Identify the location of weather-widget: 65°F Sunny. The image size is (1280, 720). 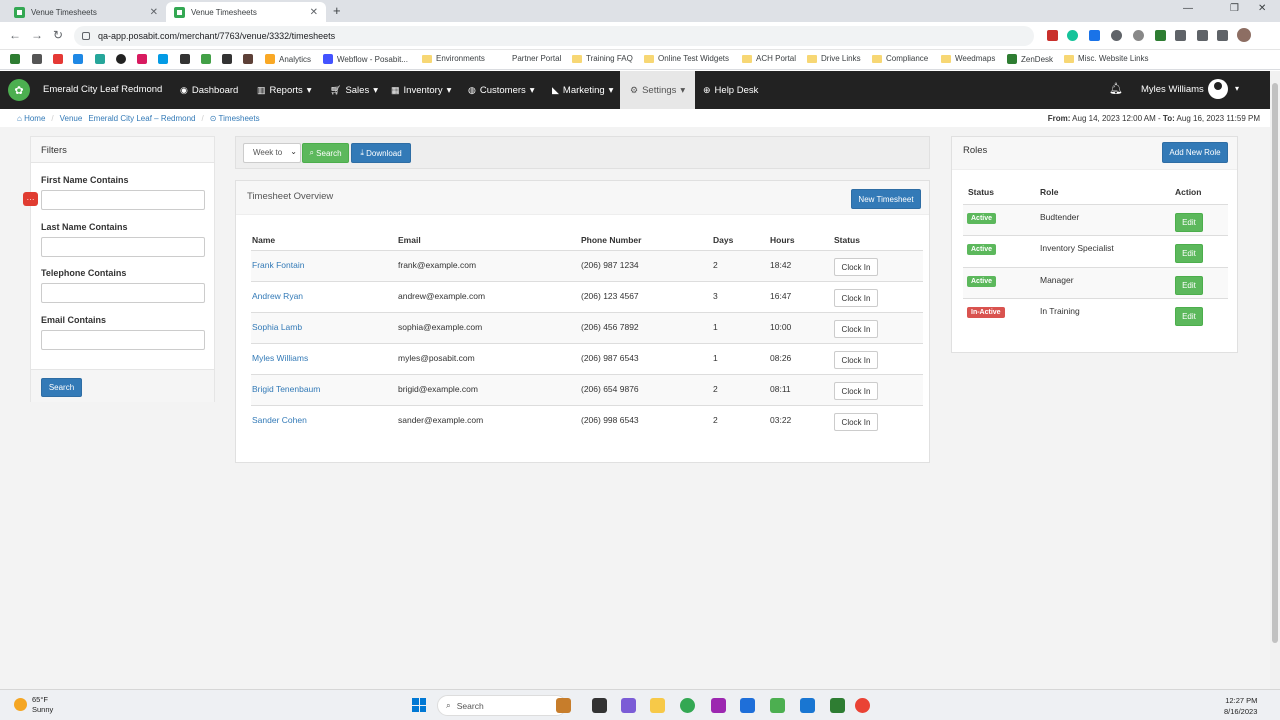
(33, 705).